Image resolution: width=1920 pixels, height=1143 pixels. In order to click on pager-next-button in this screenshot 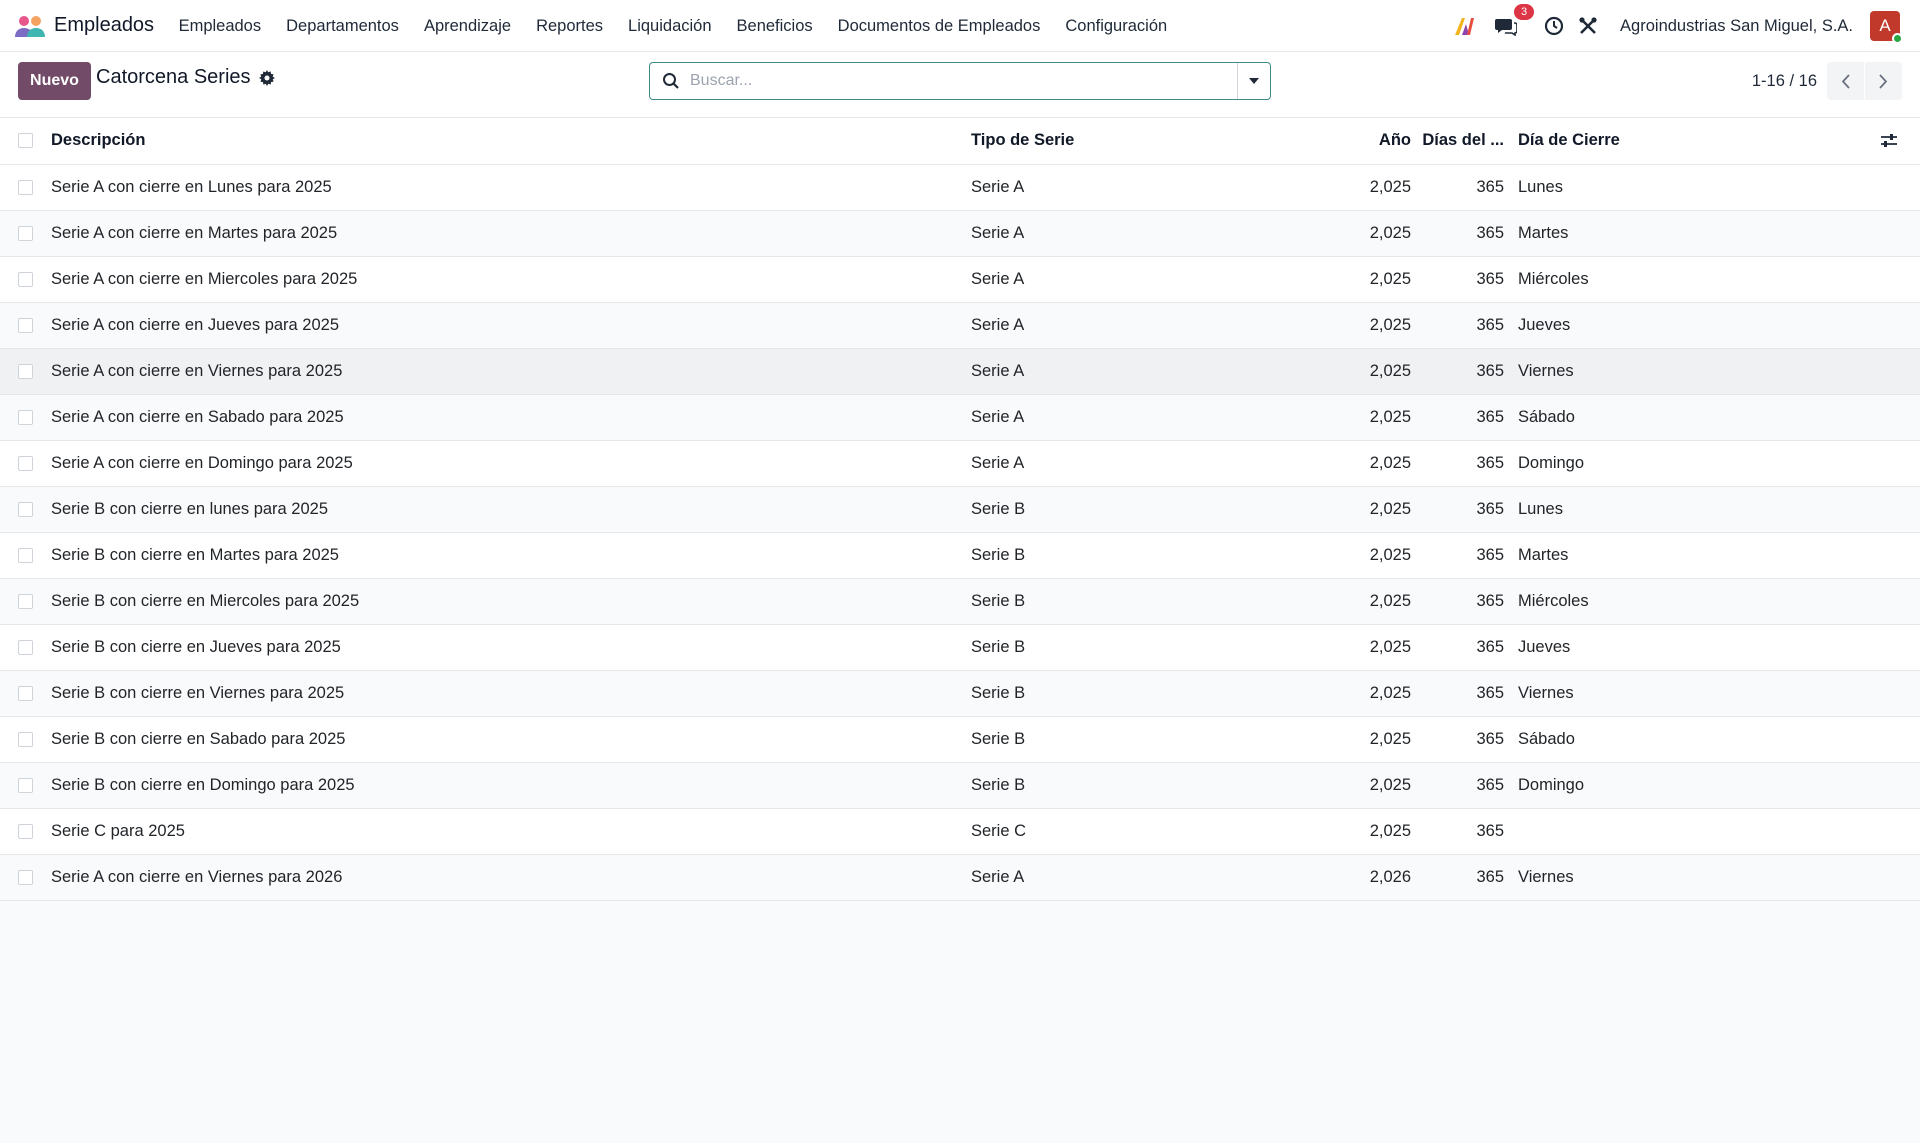, I will do `click(1883, 81)`.